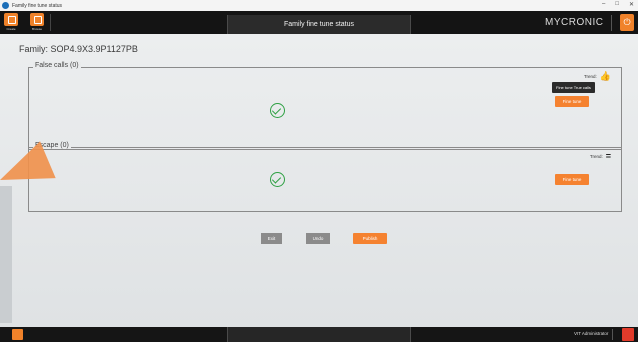 This screenshot has height=342, width=638. What do you see at coordinates (591, 333) in the screenshot?
I see `current-user: VIT Administrator` at bounding box center [591, 333].